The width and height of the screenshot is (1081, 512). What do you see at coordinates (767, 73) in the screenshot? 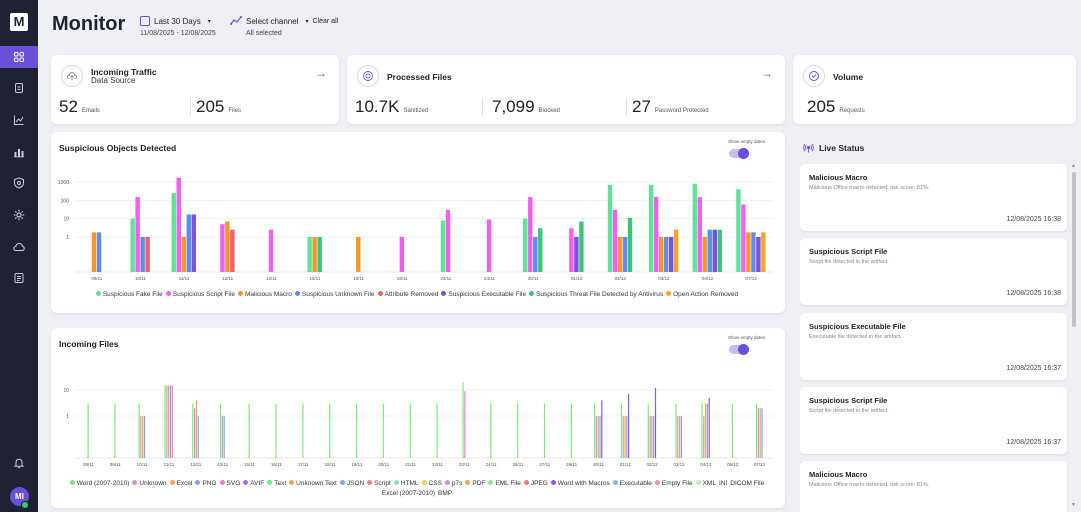
I see `arrow-right-icon: →` at bounding box center [767, 73].